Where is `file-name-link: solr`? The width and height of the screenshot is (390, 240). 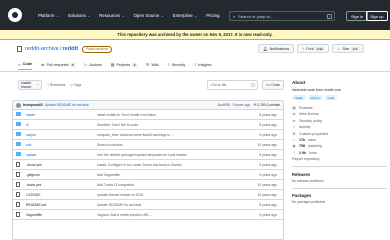
file-name-link: solr is located at coordinates (28, 145).